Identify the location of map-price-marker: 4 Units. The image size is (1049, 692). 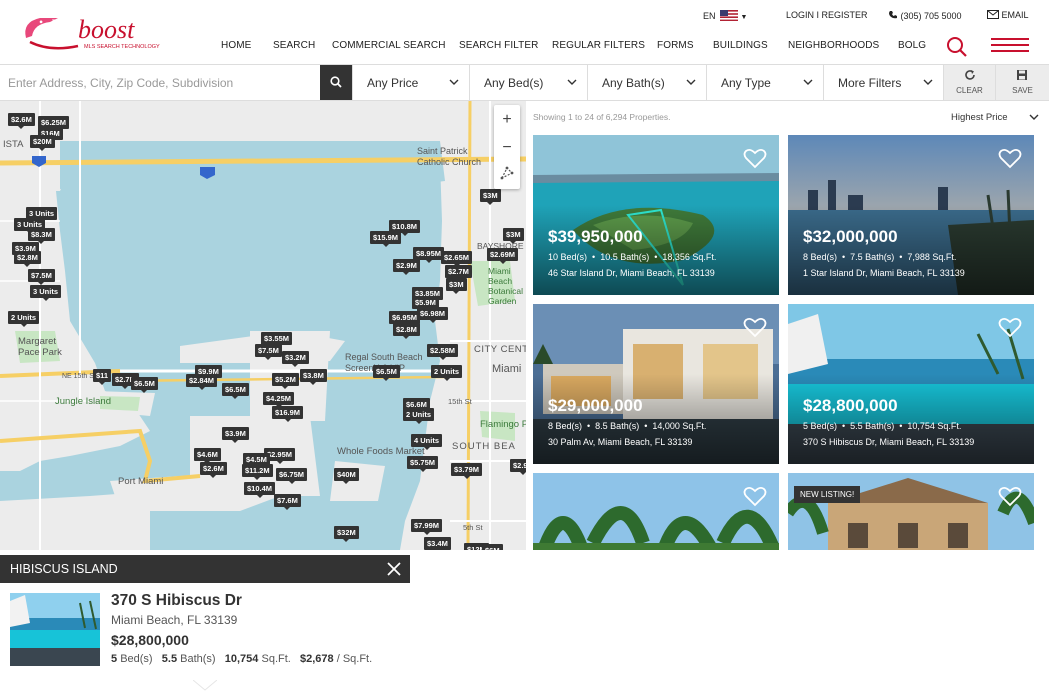
(427, 442).